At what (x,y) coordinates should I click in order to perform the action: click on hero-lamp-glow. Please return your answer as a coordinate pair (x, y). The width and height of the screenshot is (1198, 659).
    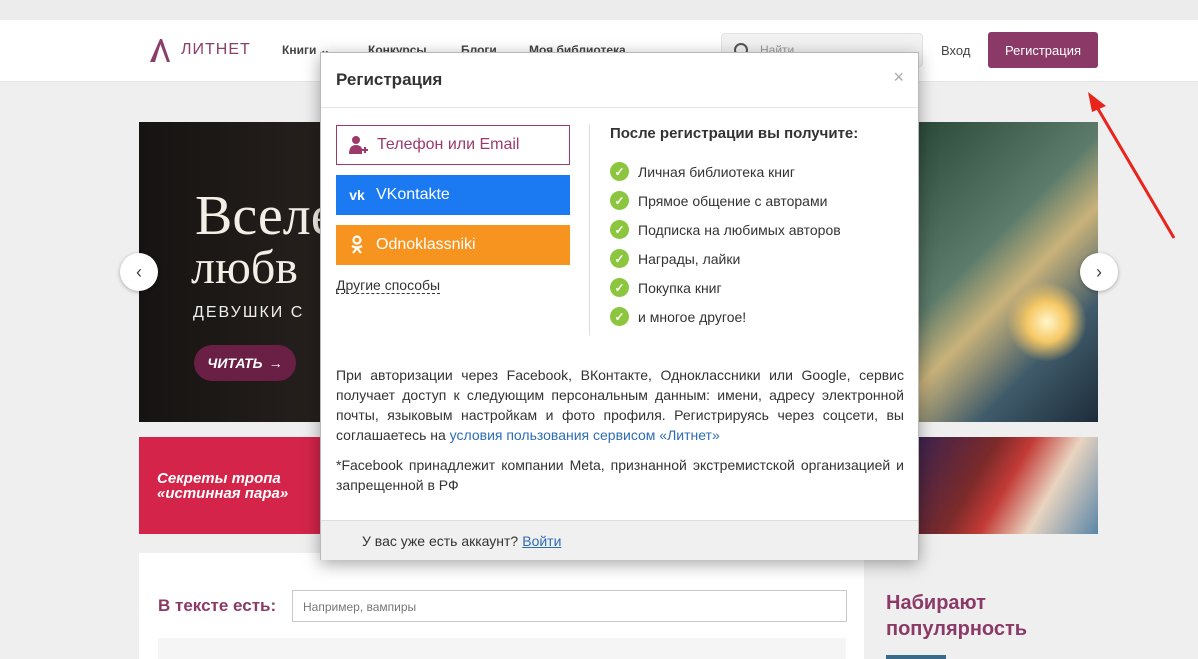
    Looking at the image, I should click on (1047, 322).